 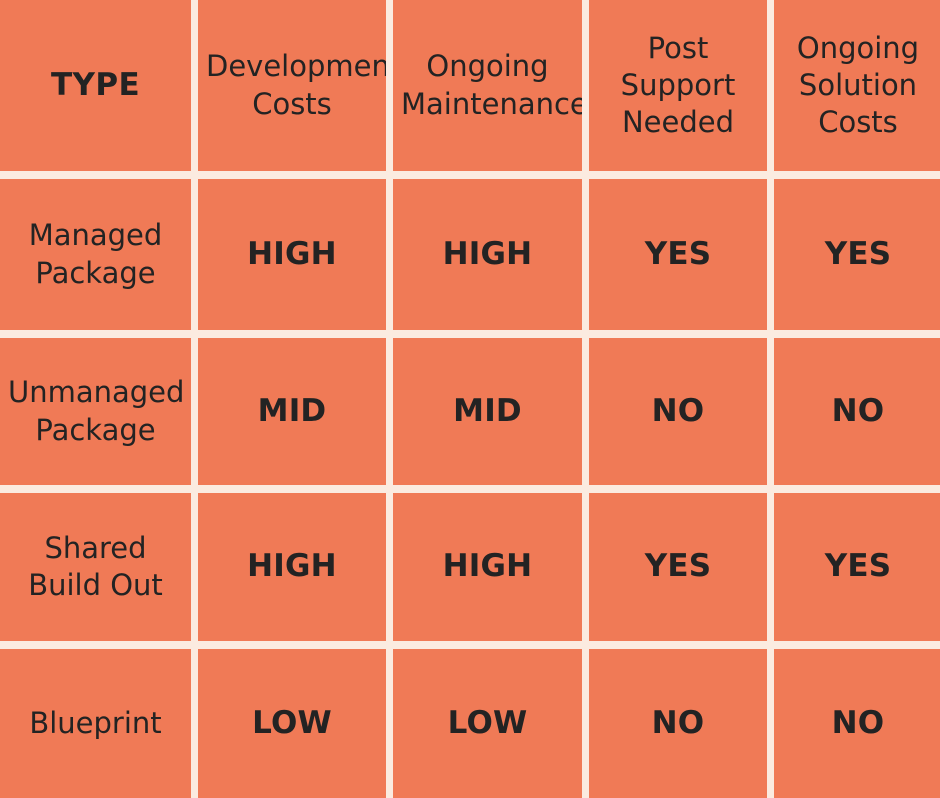 I want to click on column-header-type-label: TYPE, so click(x=95, y=84).